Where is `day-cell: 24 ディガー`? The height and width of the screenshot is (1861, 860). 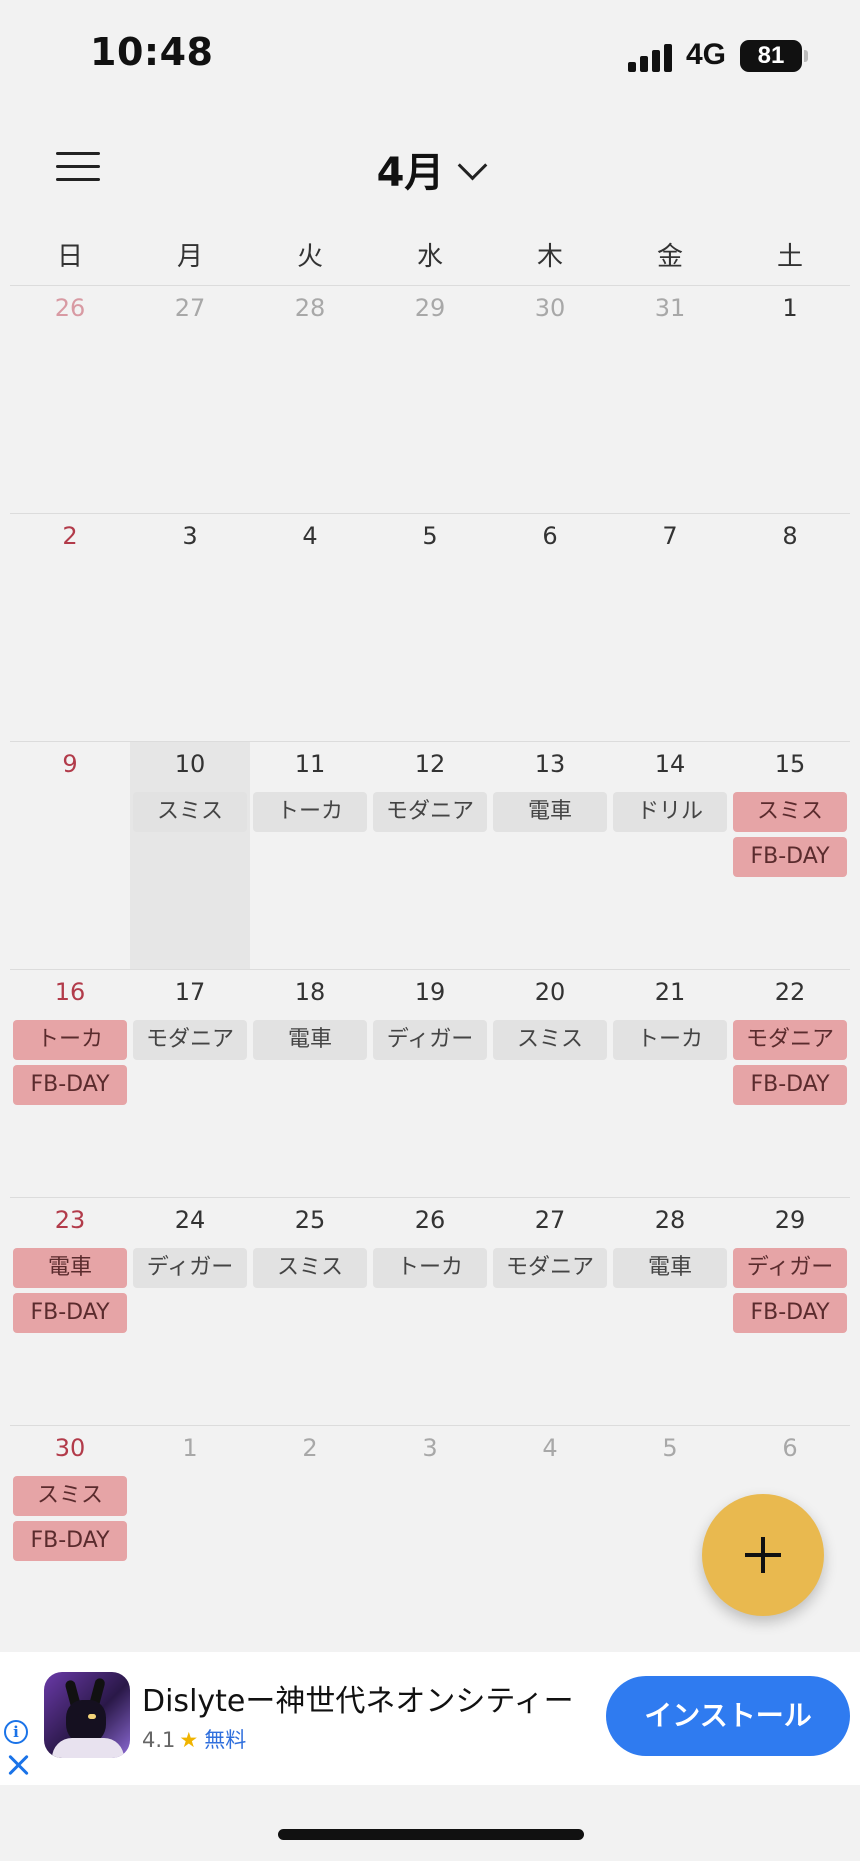
day-cell: 24 ディガー is located at coordinates (190, 1312).